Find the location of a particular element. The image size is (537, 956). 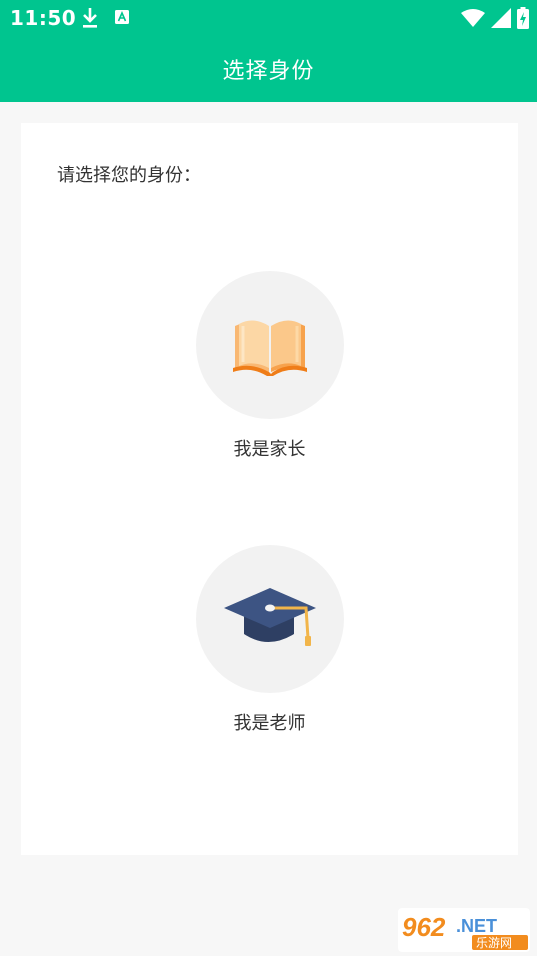

a-icon is located at coordinates (122, 17).